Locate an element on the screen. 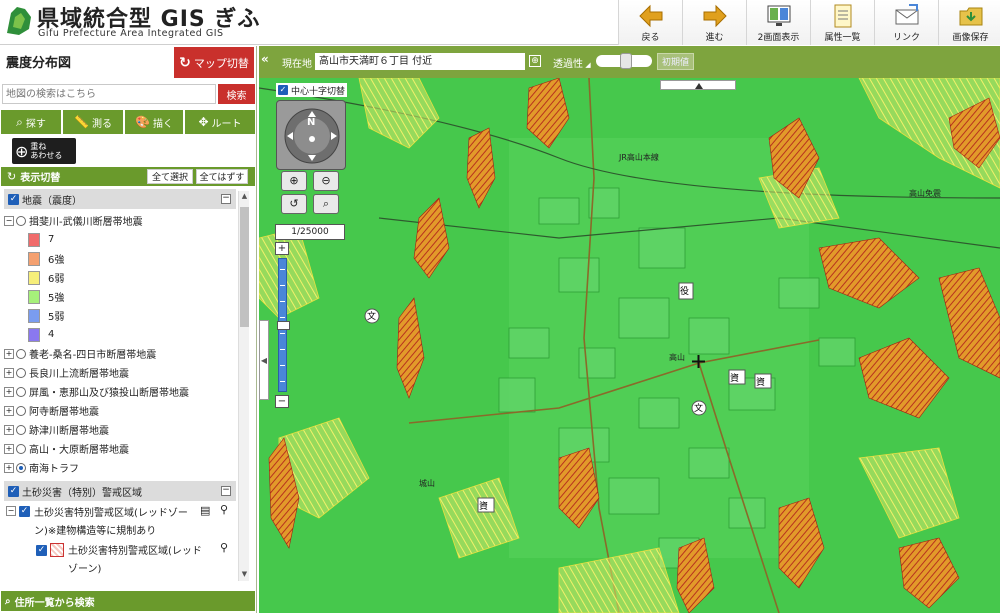 This screenshot has width=1000, height=613. legend-item: 4 is located at coordinates (120, 334).